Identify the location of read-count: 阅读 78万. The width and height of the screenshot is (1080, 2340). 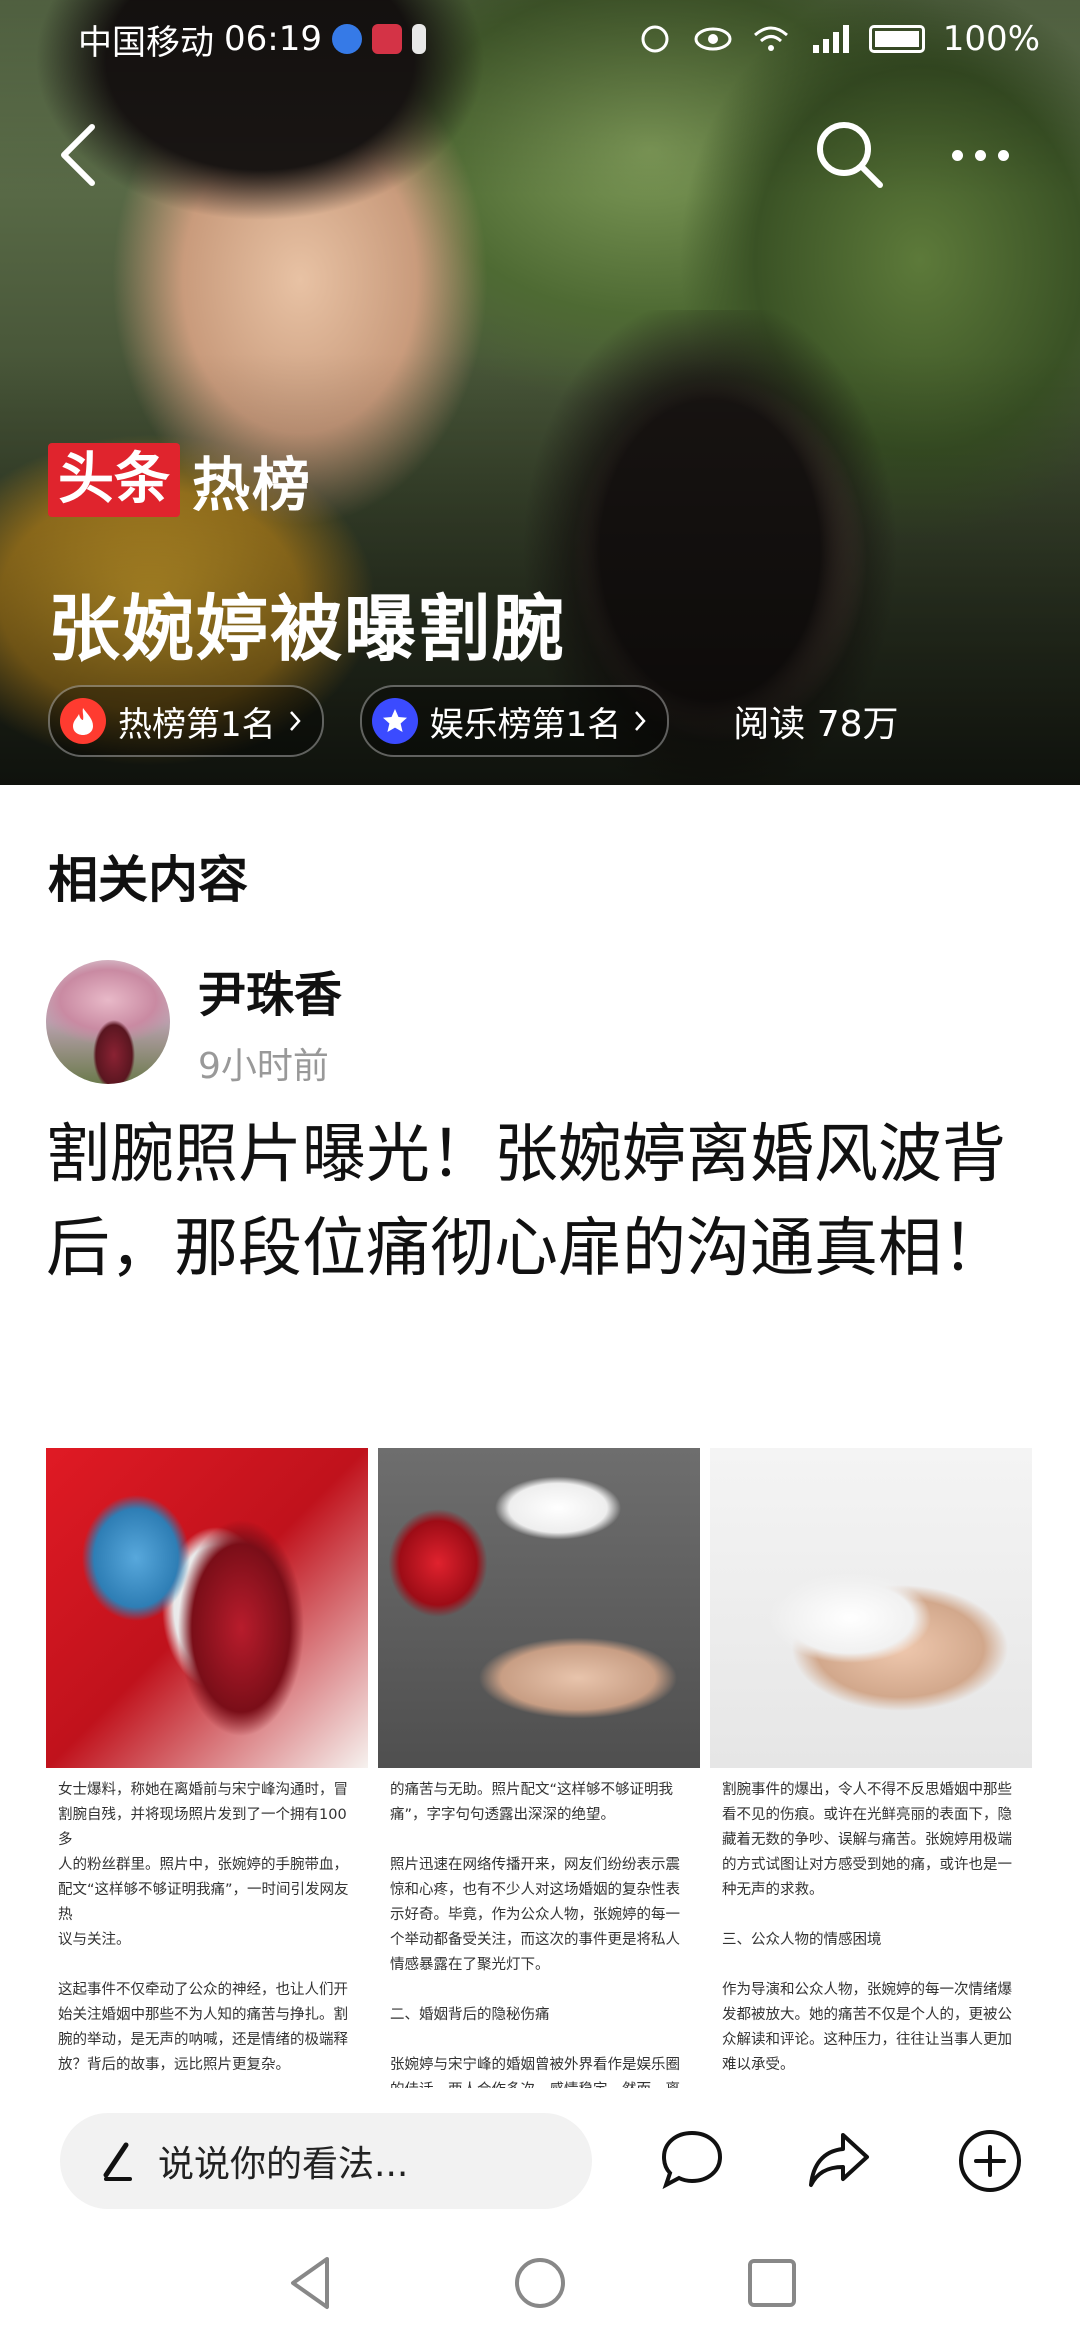
(816, 724).